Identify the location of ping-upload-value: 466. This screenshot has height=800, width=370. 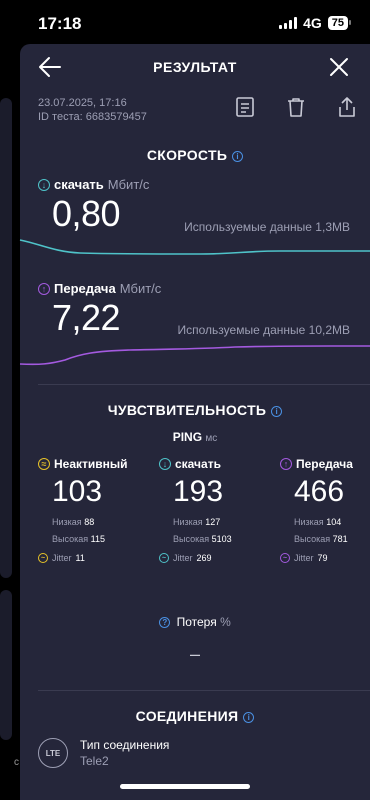
(319, 491).